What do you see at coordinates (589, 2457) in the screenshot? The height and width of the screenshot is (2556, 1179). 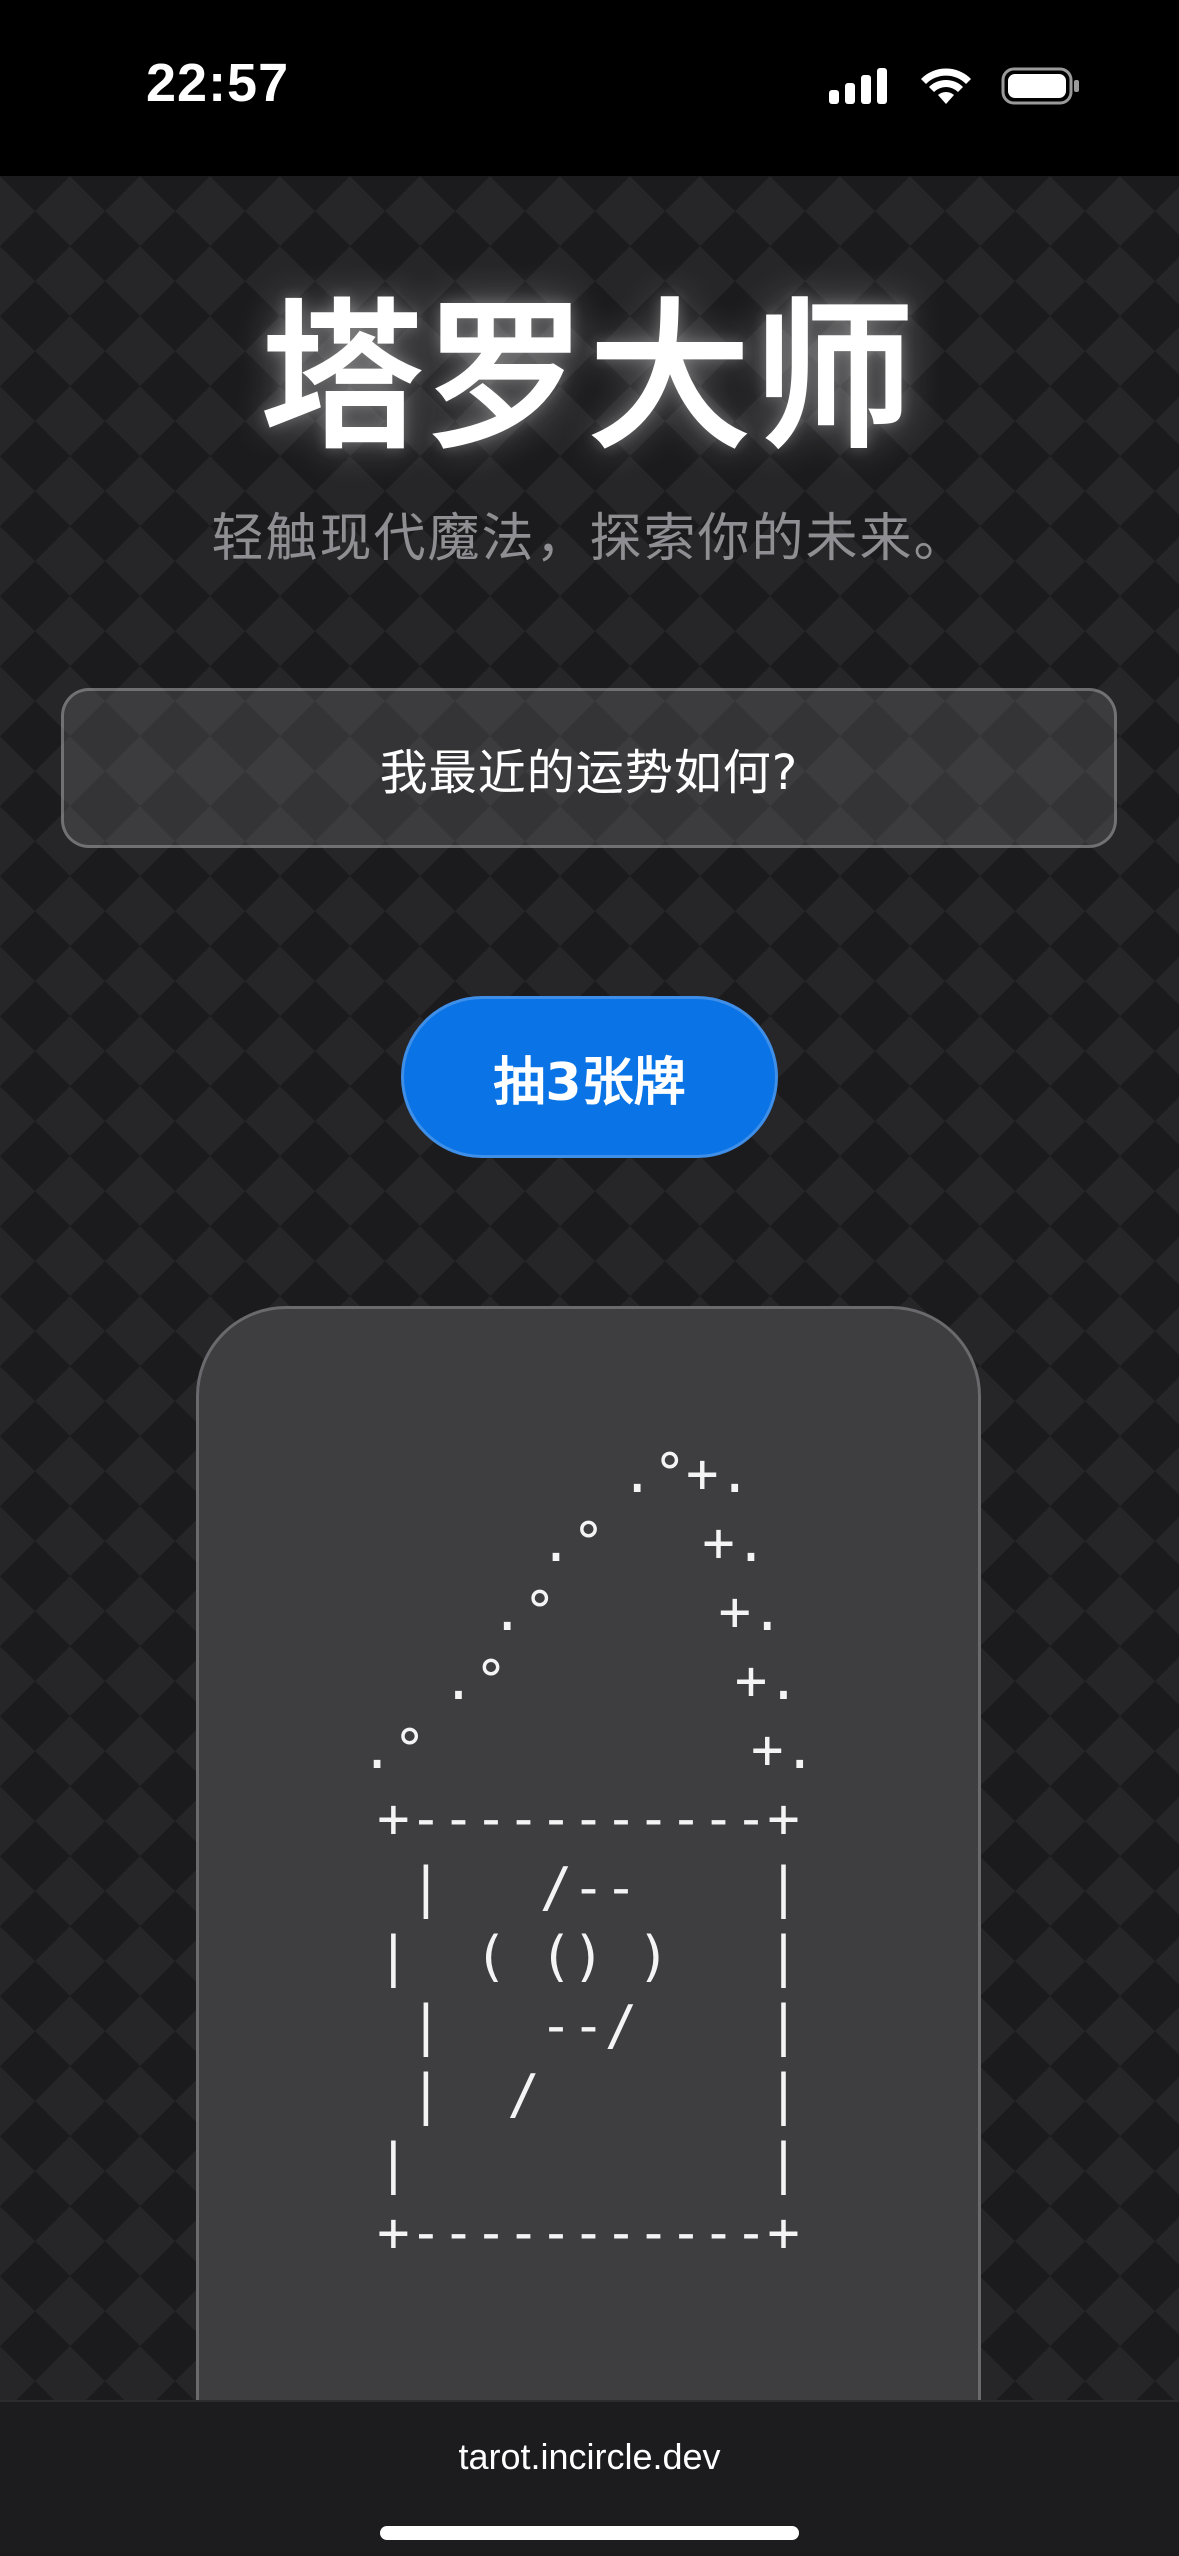 I see `url-text: tarot.incircle.dev` at bounding box center [589, 2457].